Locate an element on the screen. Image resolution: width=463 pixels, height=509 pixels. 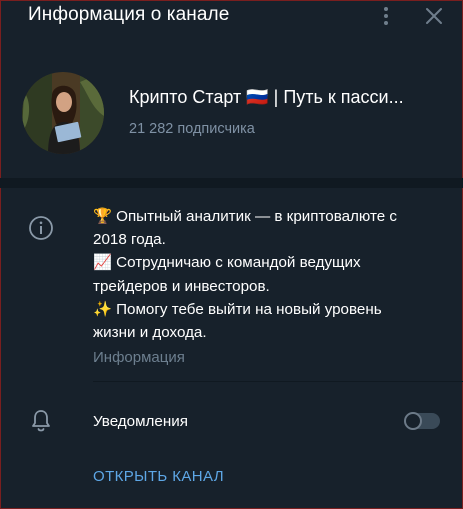
info-icon is located at coordinates (41, 228).